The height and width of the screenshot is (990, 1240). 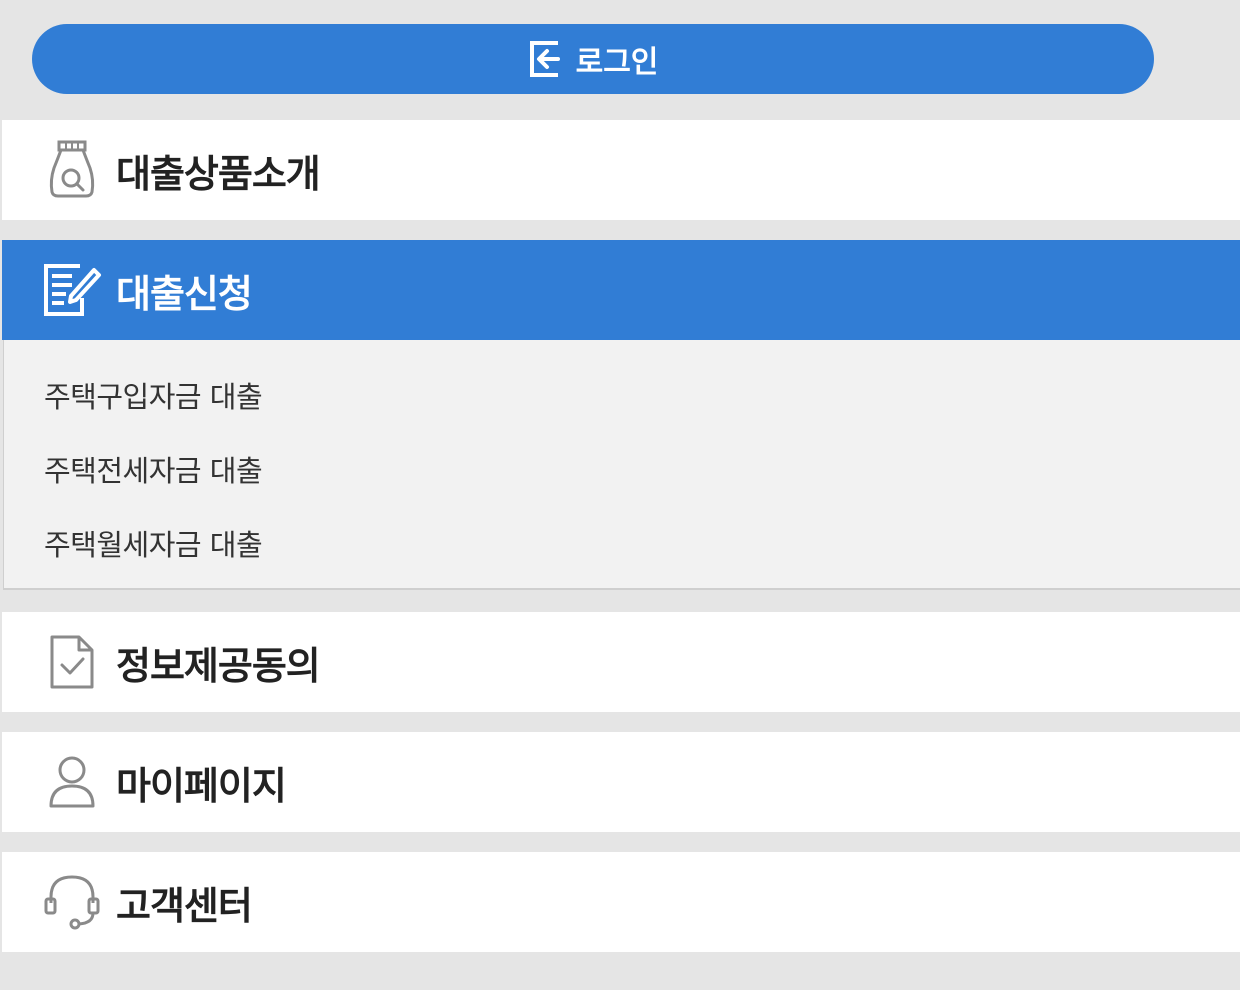 I want to click on menu-item-label: 대출신청, so click(x=184, y=293).